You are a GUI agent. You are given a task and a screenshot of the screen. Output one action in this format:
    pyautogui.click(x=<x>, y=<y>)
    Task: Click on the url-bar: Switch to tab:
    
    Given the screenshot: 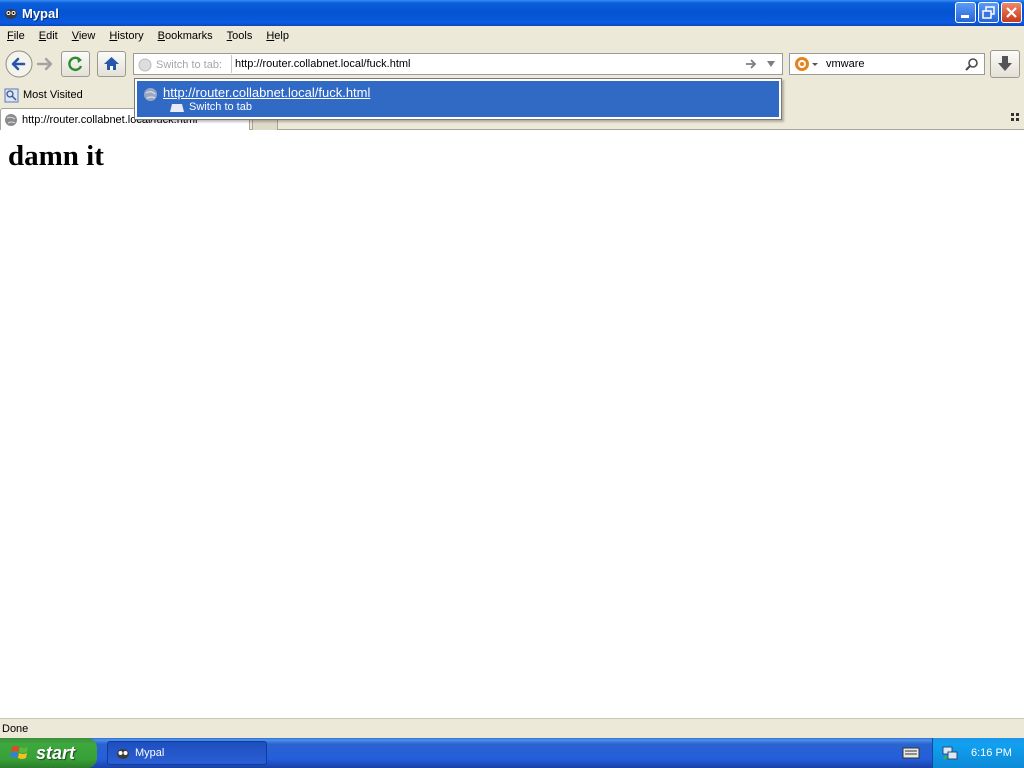 What is the action you would take?
    pyautogui.click(x=458, y=64)
    